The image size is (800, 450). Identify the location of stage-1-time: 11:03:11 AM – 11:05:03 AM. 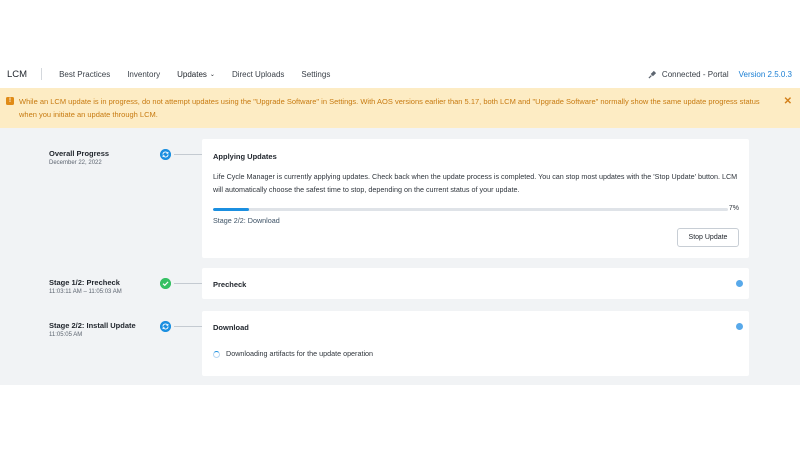
(85, 292).